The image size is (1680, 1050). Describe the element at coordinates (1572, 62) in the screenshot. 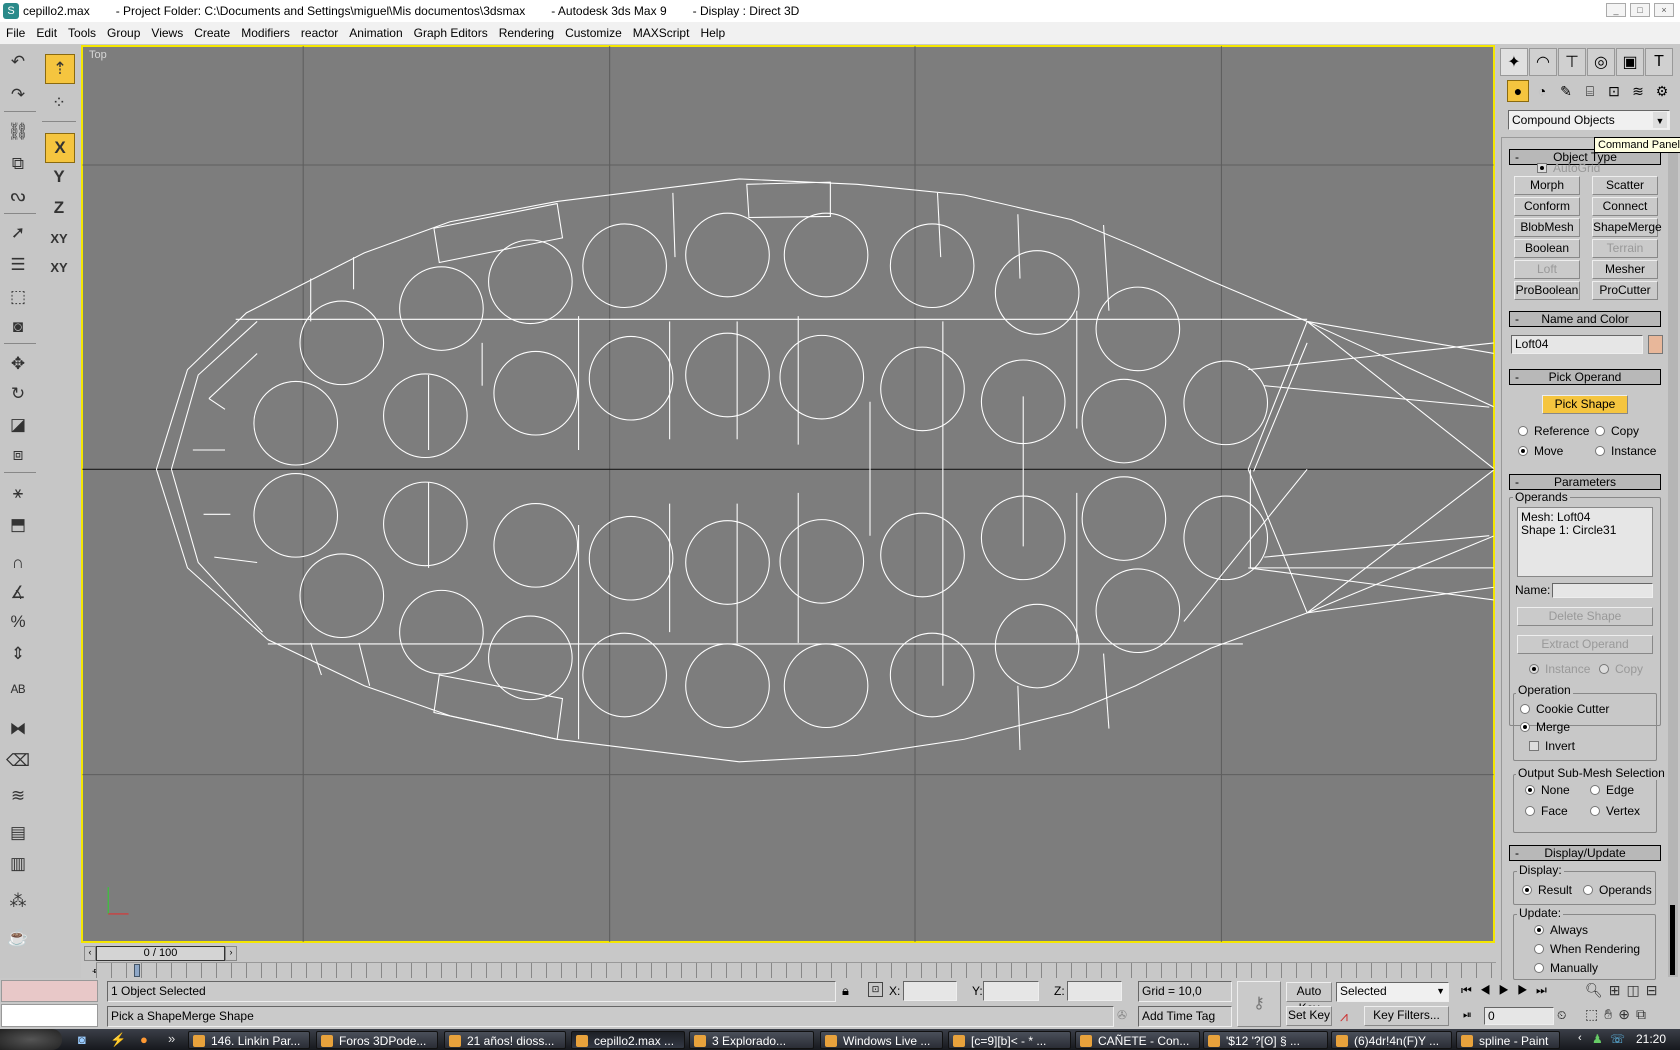

I see `hierarchy-tab-icon: ⊤` at that location.